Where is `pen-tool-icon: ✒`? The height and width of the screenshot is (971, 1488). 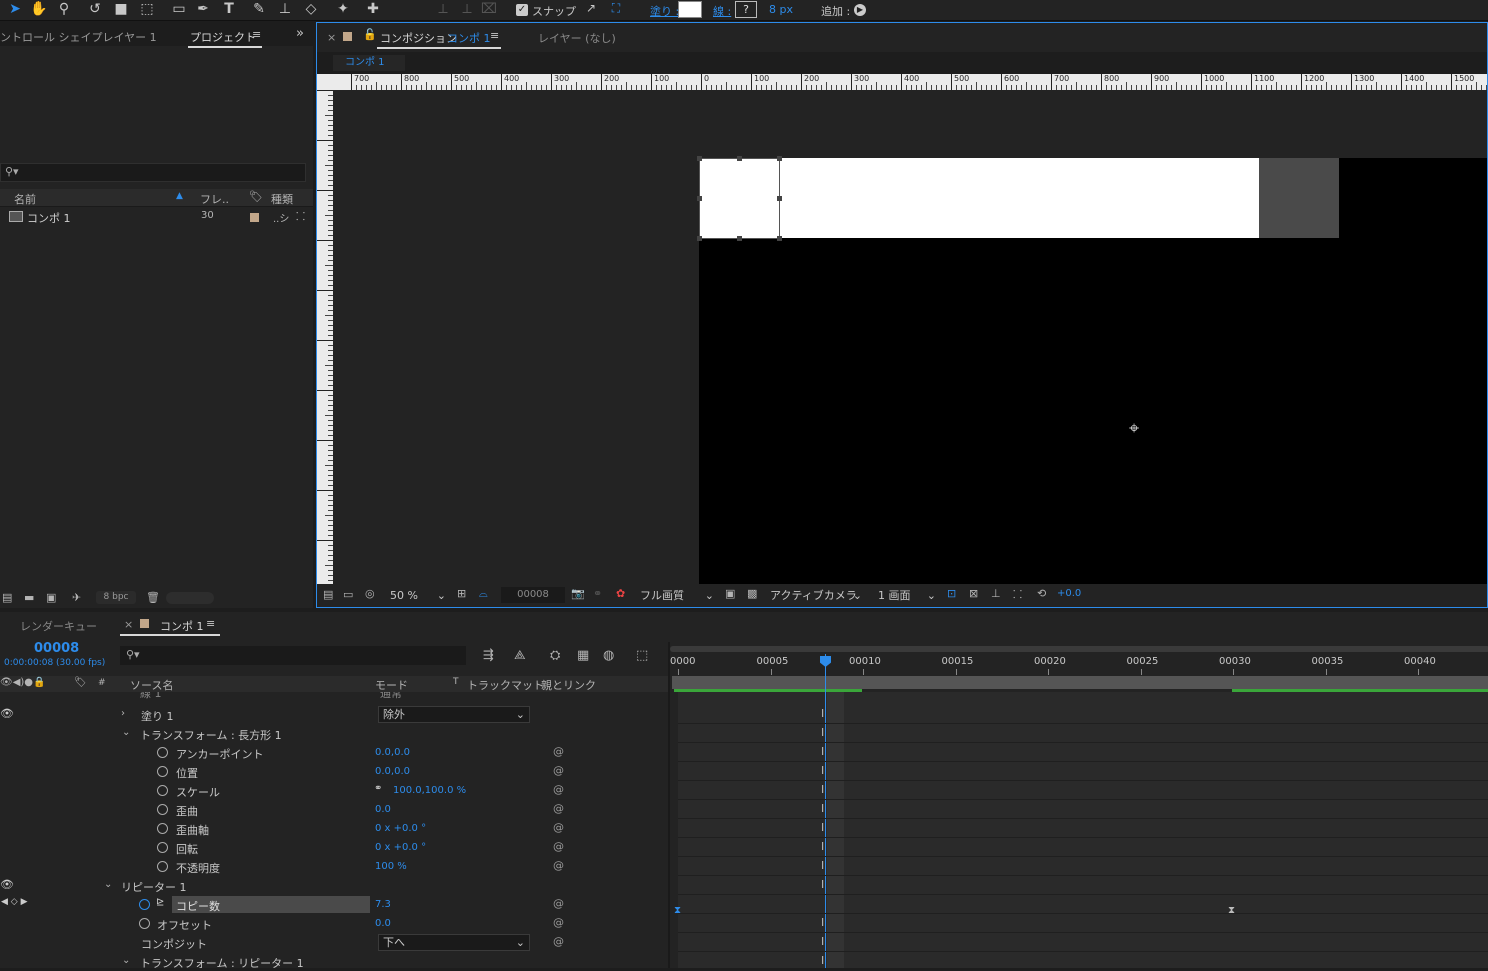 pen-tool-icon: ✒ is located at coordinates (203, 9).